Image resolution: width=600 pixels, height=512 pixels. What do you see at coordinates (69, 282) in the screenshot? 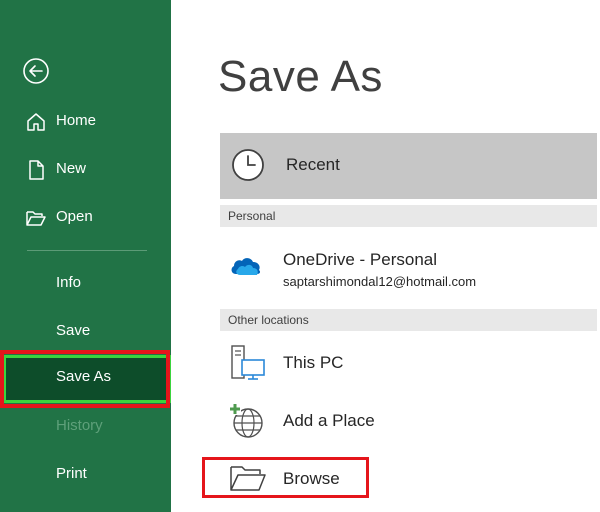
I see `nav-info-label: Info` at bounding box center [69, 282].